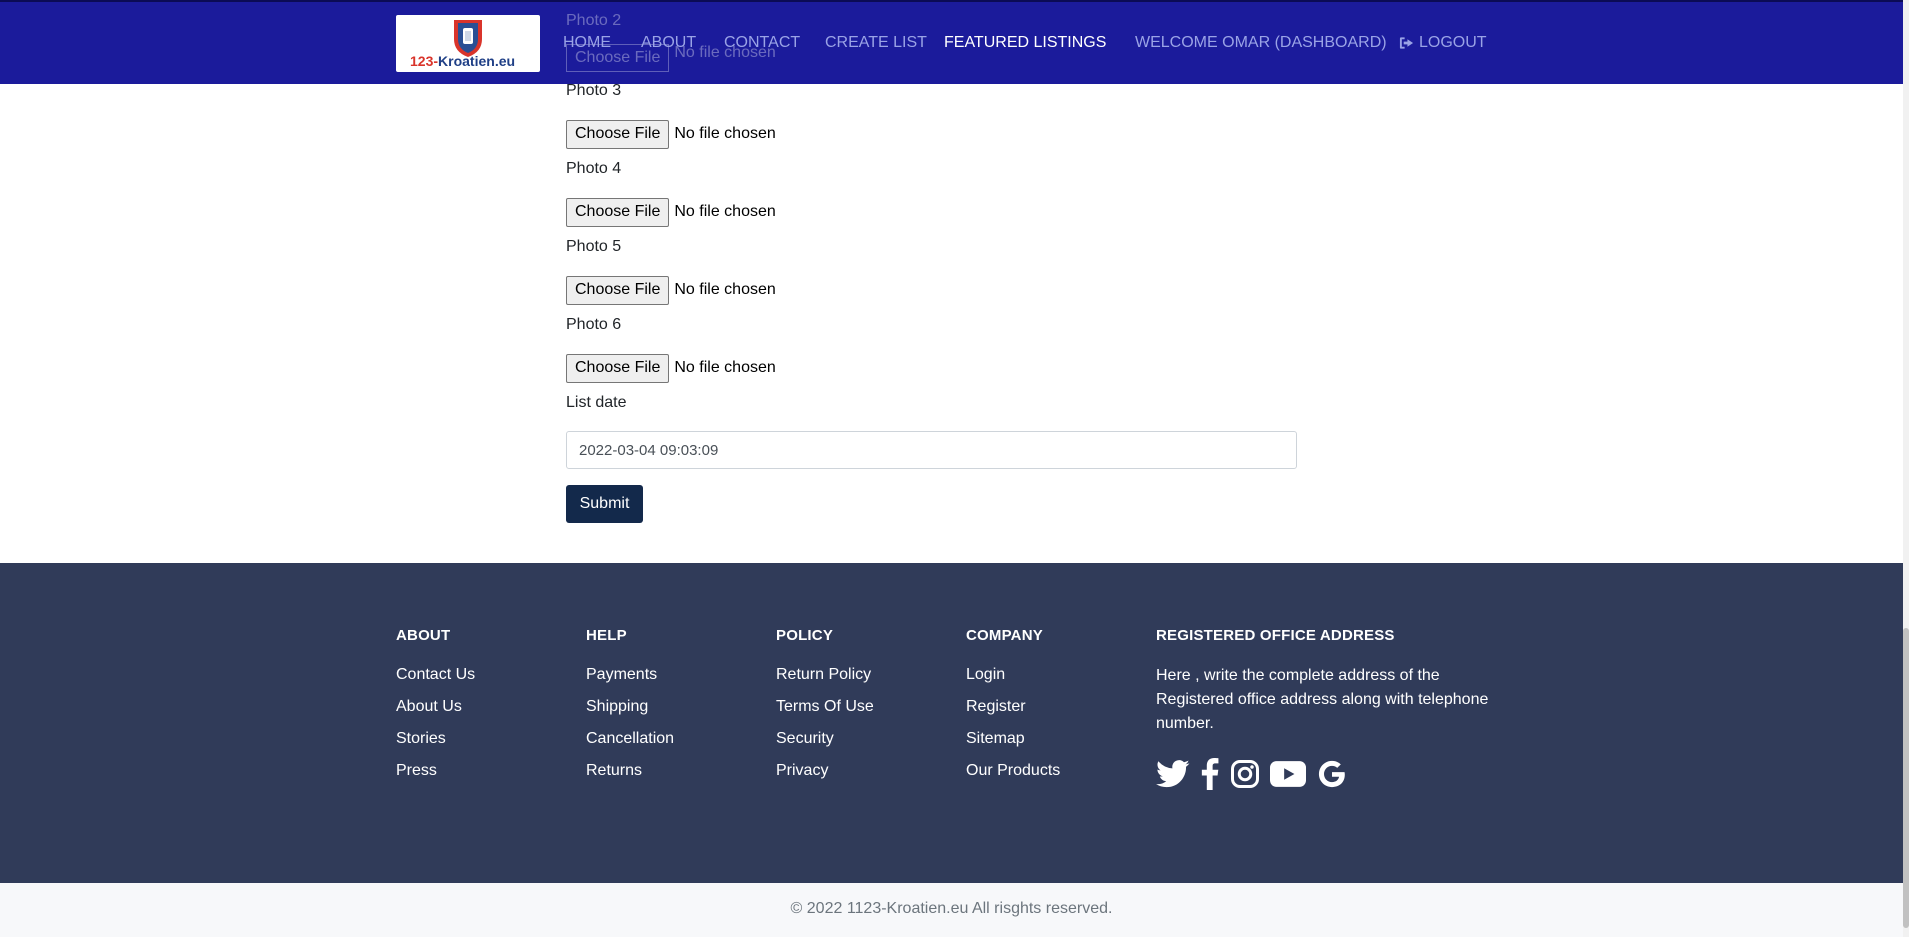 The image size is (1909, 937). What do you see at coordinates (1013, 674) in the screenshot?
I see `footer-link-login: Login` at bounding box center [1013, 674].